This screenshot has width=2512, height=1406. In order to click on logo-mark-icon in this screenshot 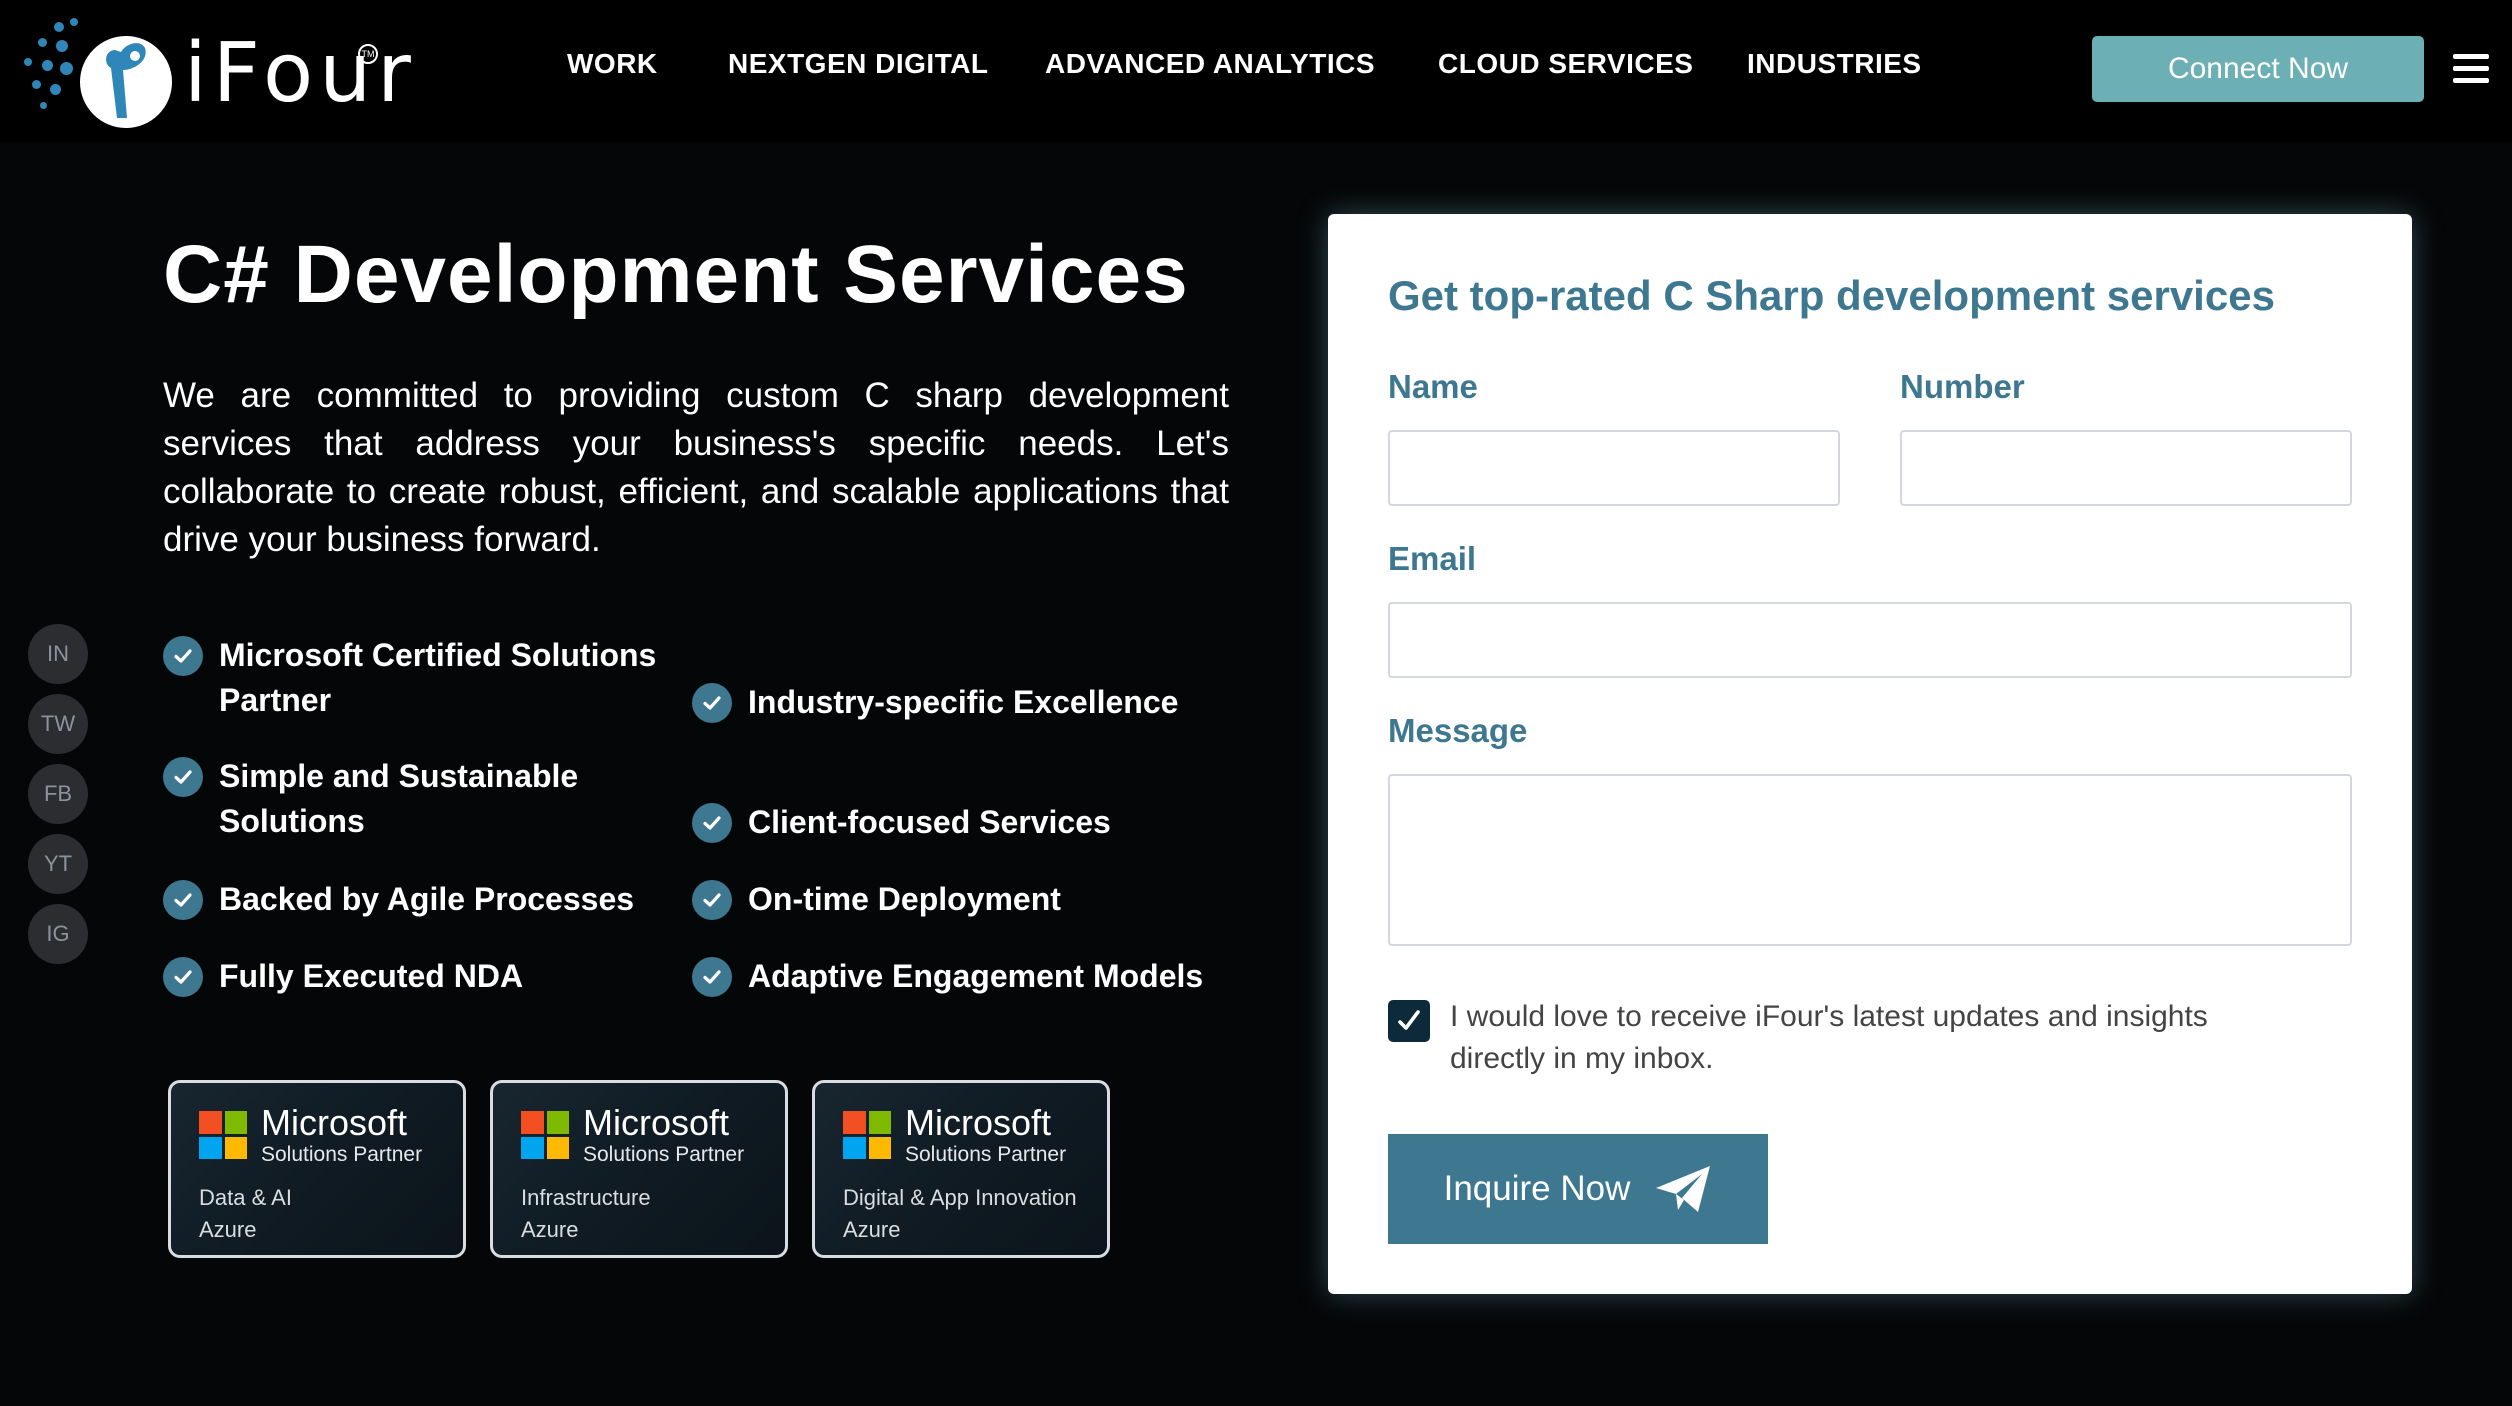, I will do `click(126, 82)`.